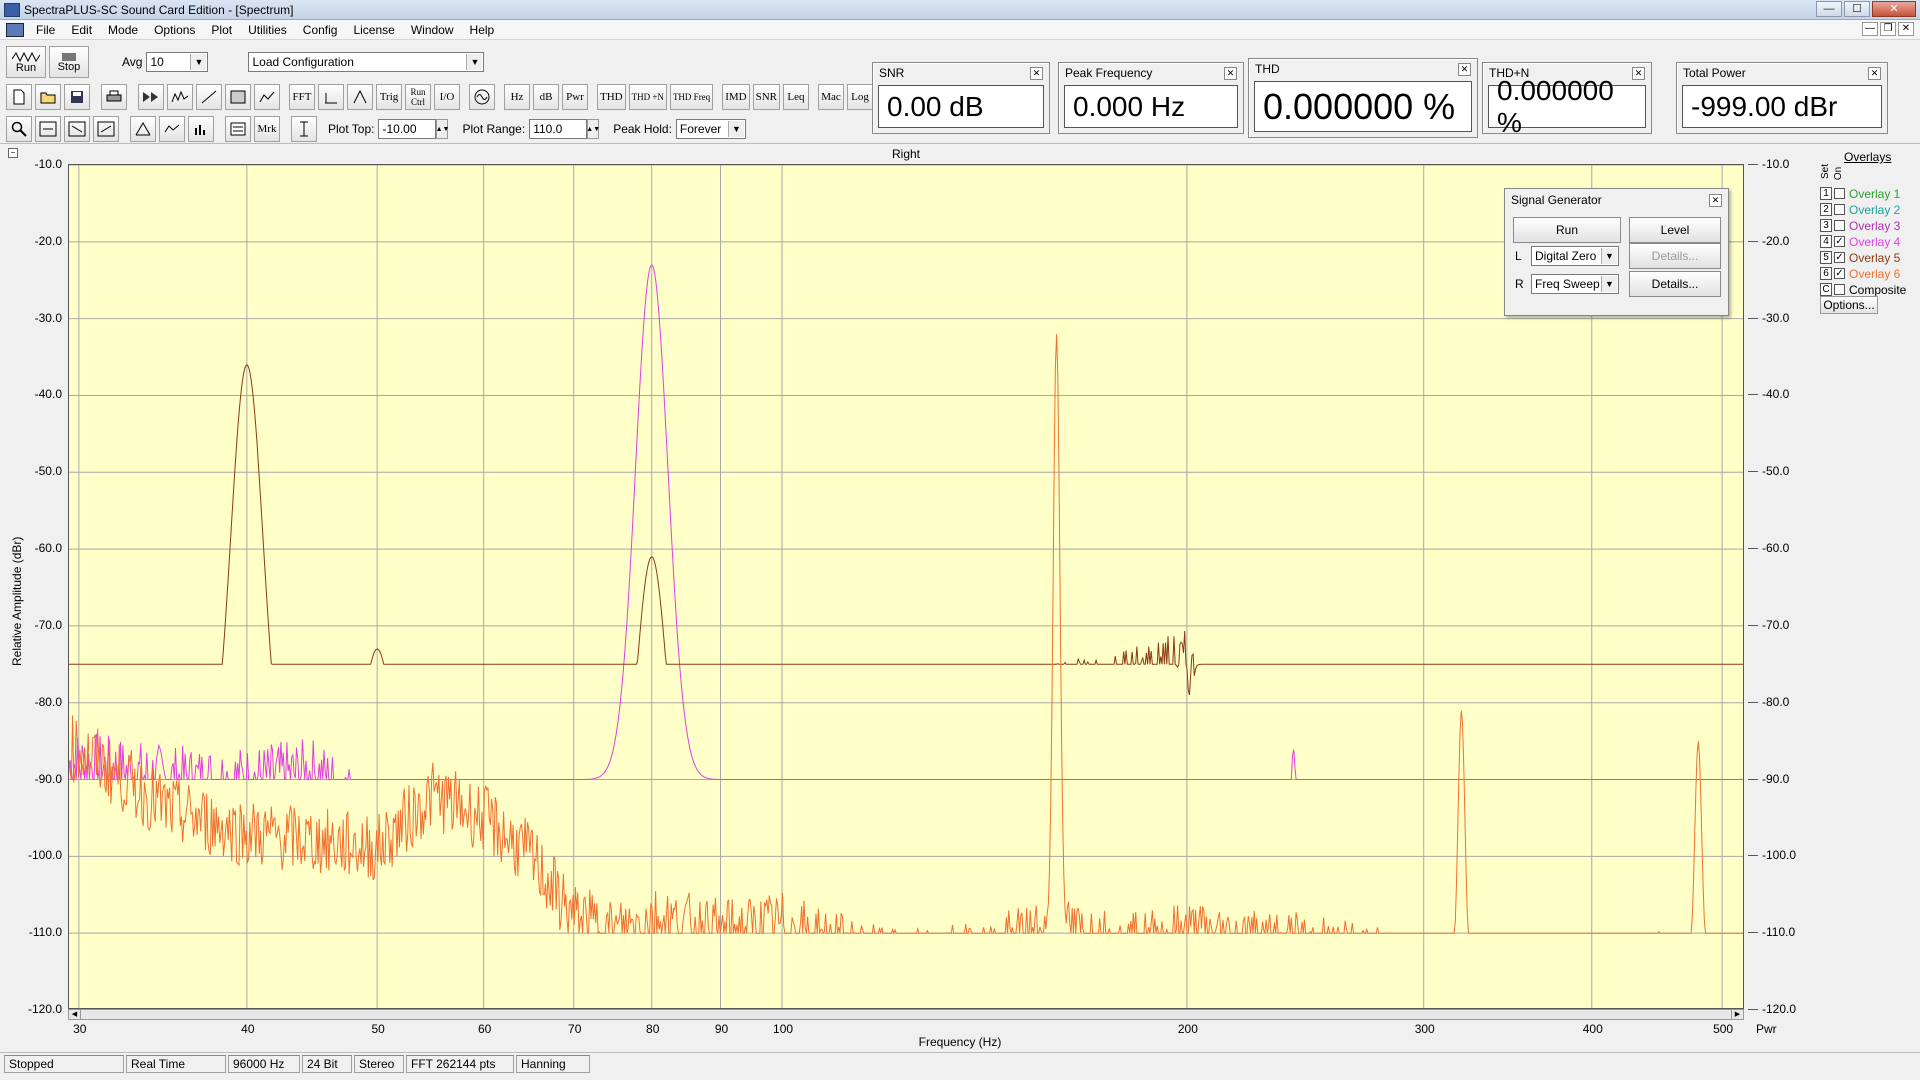  Describe the element at coordinates (1860, 257) in the screenshot. I see `overlay-row-5: 5 ✓ Overlay 5` at that location.